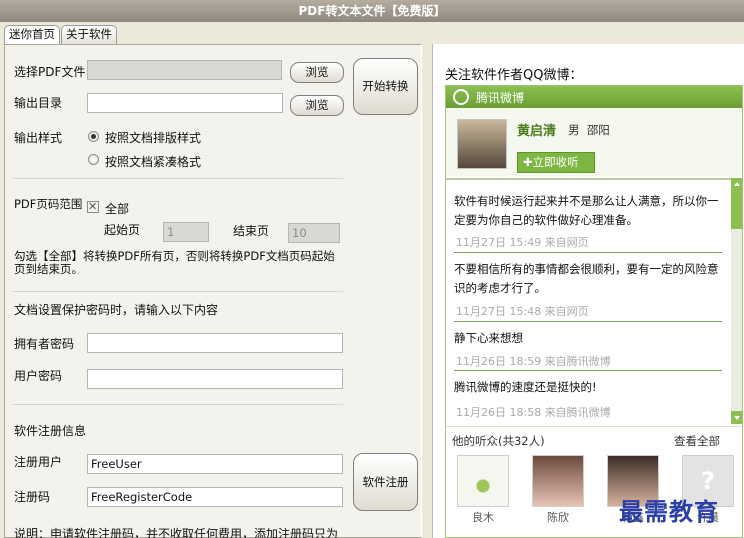 The image size is (744, 538). What do you see at coordinates (514, 75) in the screenshot?
I see `follow-author-title: 关注软件作者QQ微博：` at bounding box center [514, 75].